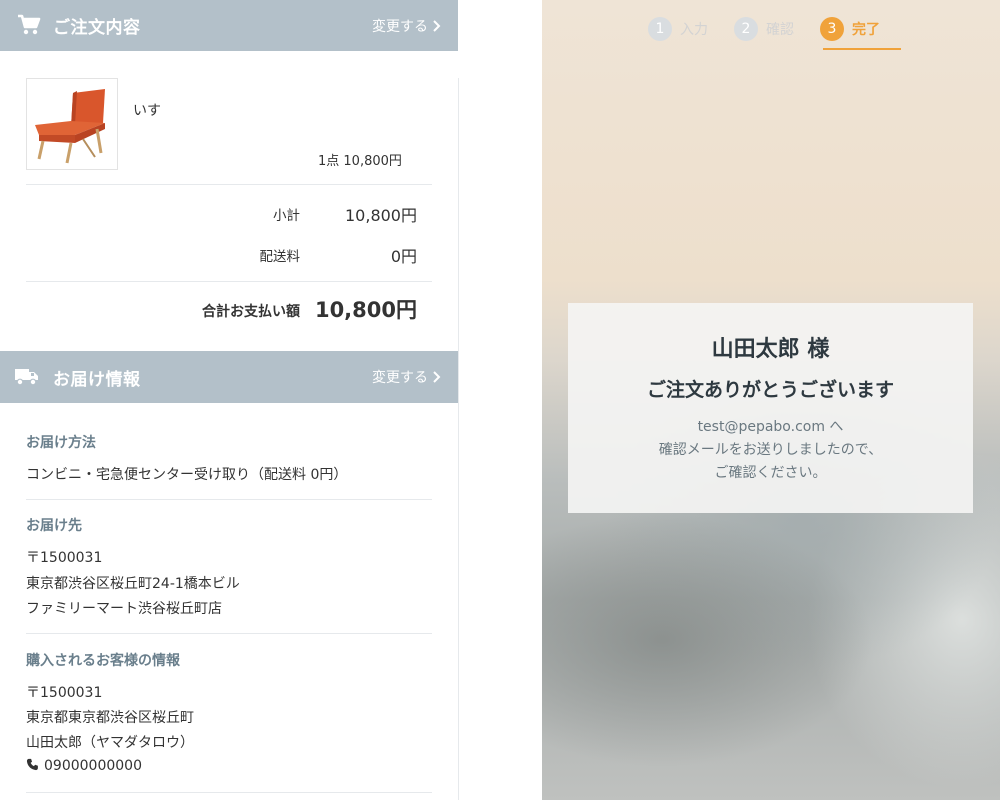 The height and width of the screenshot is (800, 1000). What do you see at coordinates (780, 30) in the screenshot?
I see `step-label: 確認` at bounding box center [780, 30].